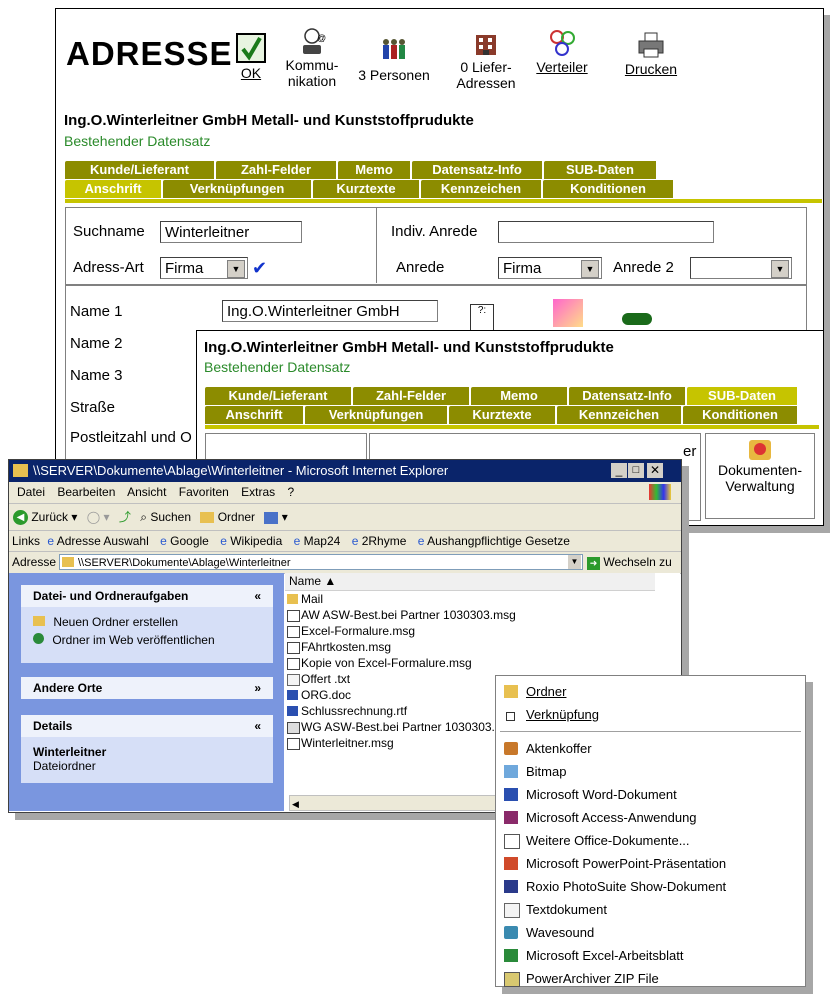 This screenshot has height=994, width=830. Describe the element at coordinates (650, 909) in the screenshot. I see `menu-item-textdokument: Textdokument` at that location.